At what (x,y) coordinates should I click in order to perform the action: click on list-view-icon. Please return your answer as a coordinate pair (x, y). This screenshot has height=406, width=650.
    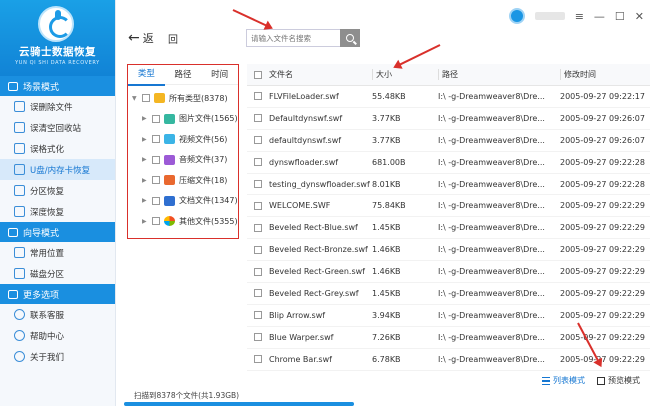
    Looking at the image, I should click on (546, 380).